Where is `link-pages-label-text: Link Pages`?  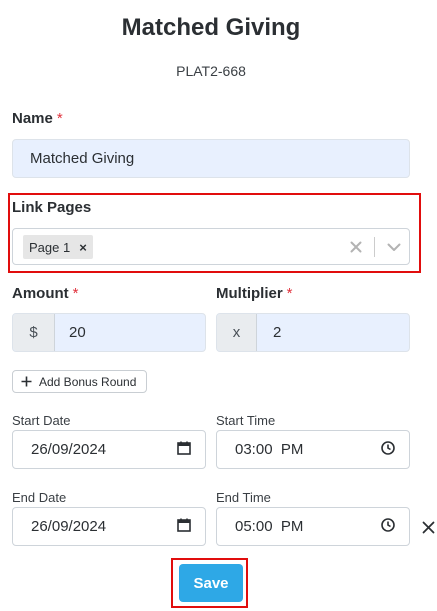 link-pages-label-text: Link Pages is located at coordinates (52, 207).